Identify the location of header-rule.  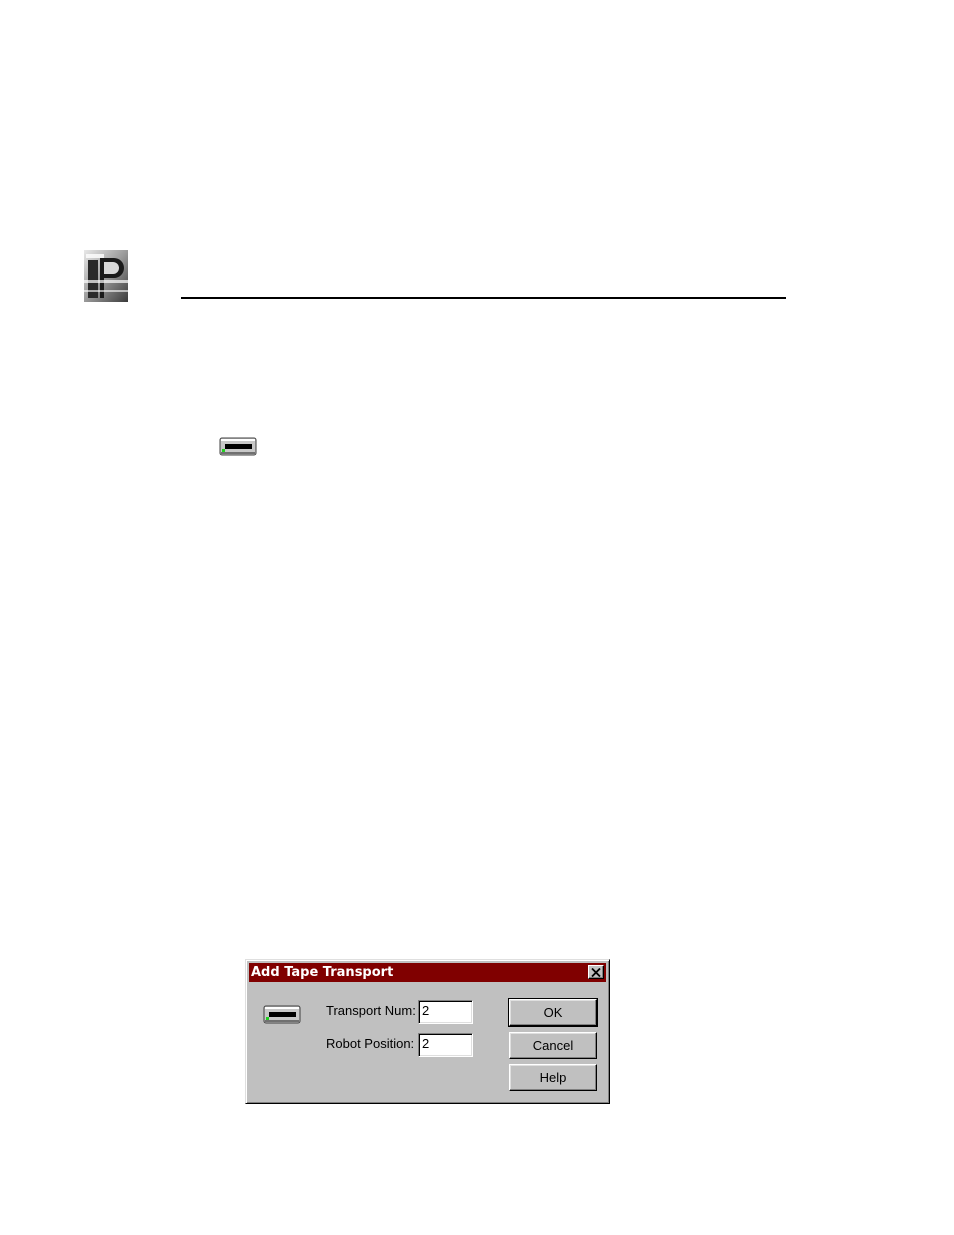
(483, 298).